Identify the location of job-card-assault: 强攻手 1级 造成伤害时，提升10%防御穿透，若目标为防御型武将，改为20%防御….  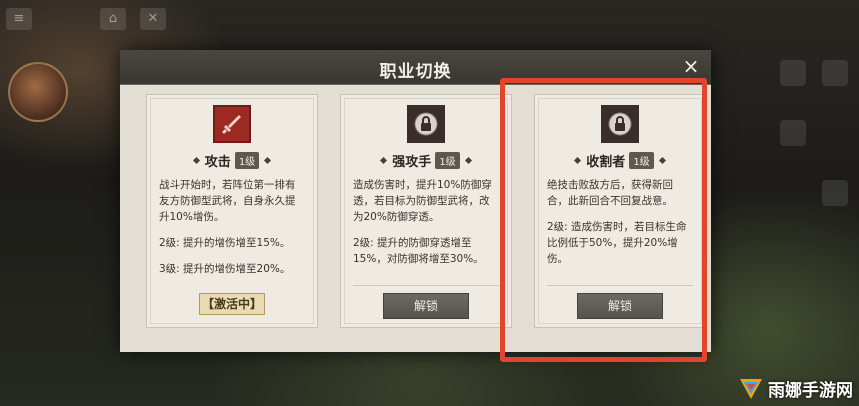
(426, 211).